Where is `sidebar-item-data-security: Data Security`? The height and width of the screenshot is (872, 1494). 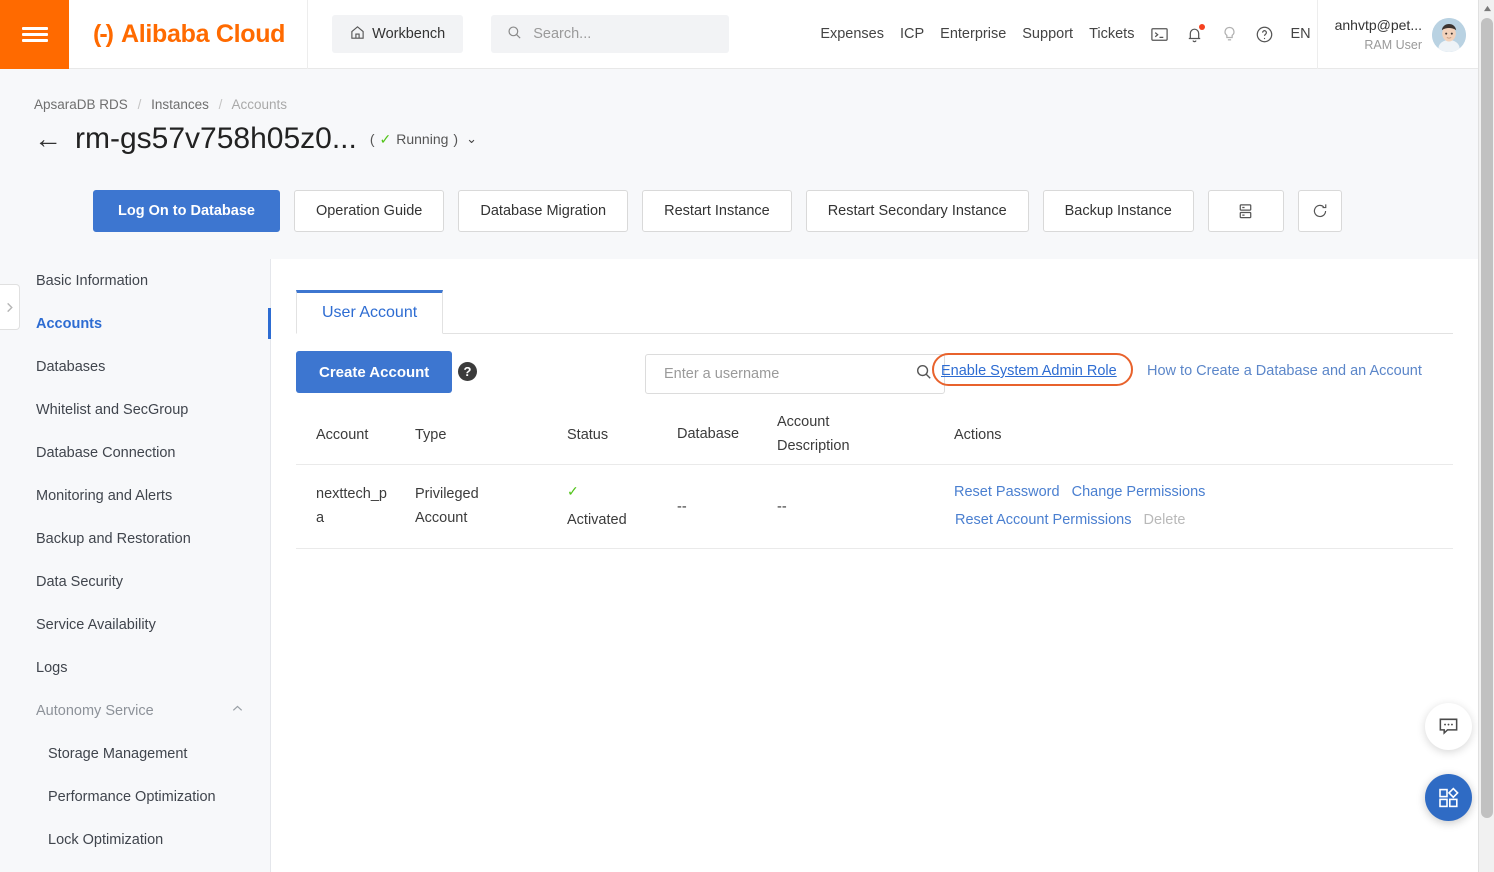 sidebar-item-data-security: Data Security is located at coordinates (135, 581).